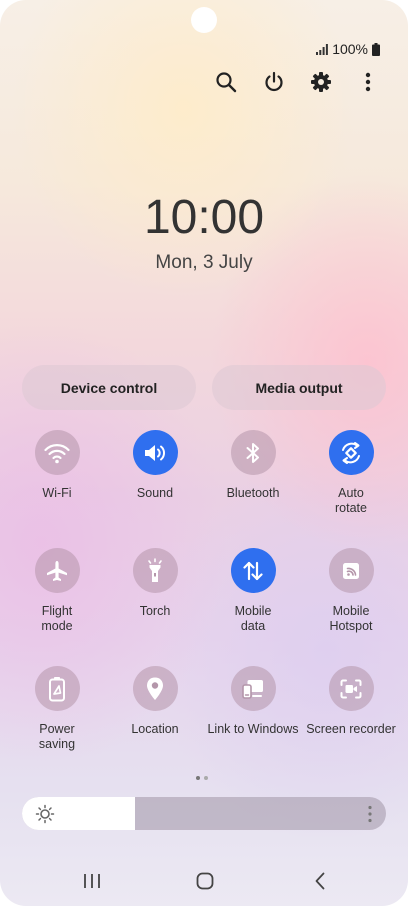  What do you see at coordinates (155, 729) in the screenshot?
I see `tile-label: Location` at bounding box center [155, 729].